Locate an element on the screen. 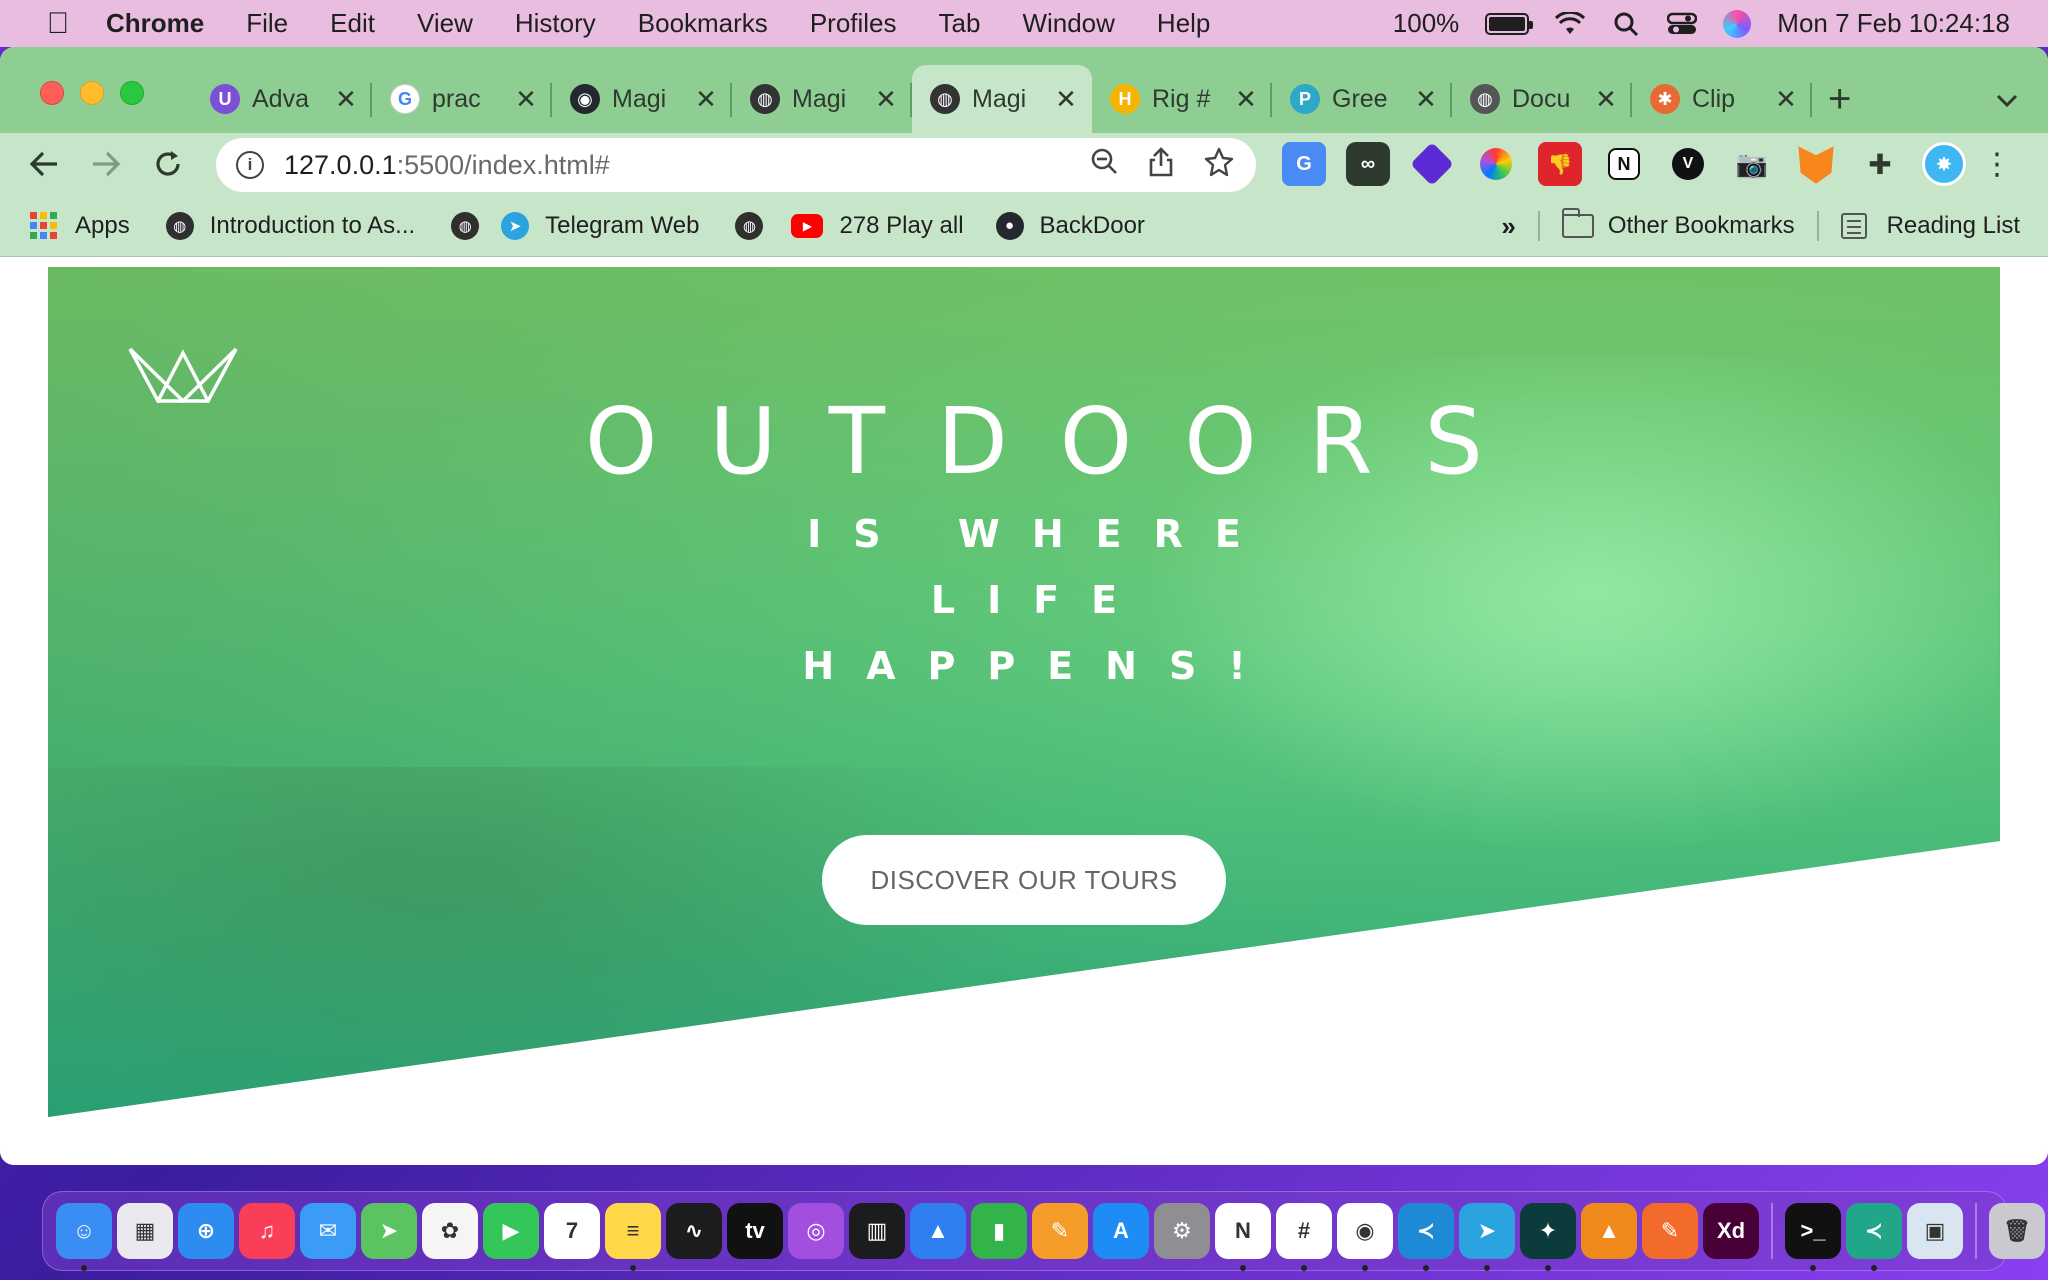 This screenshot has width=2048, height=1280. menu-profiles: Profiles is located at coordinates (853, 23).